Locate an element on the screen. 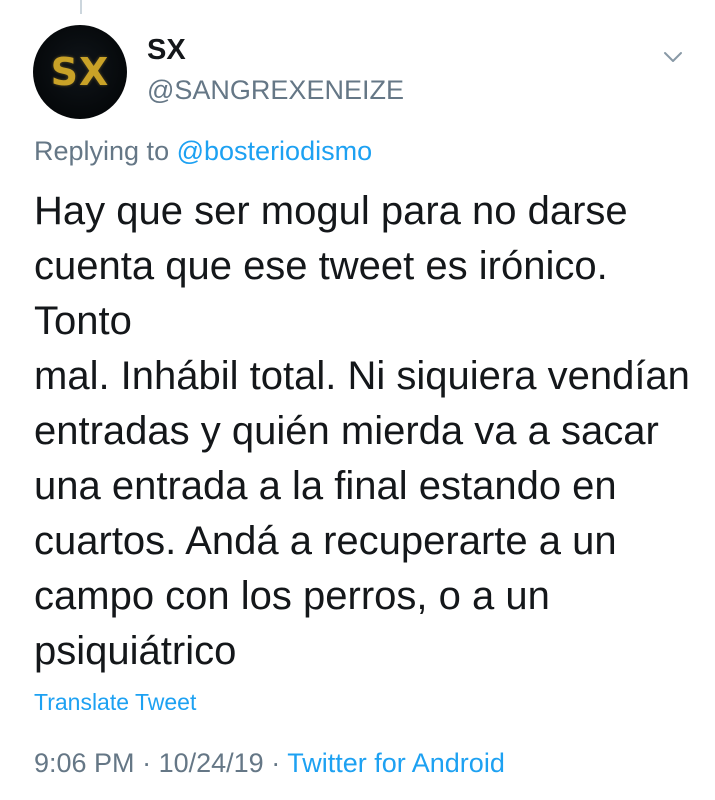 The width and height of the screenshot is (715, 800). translate-tweet-link: Translate Tweet is located at coordinates (115, 702).